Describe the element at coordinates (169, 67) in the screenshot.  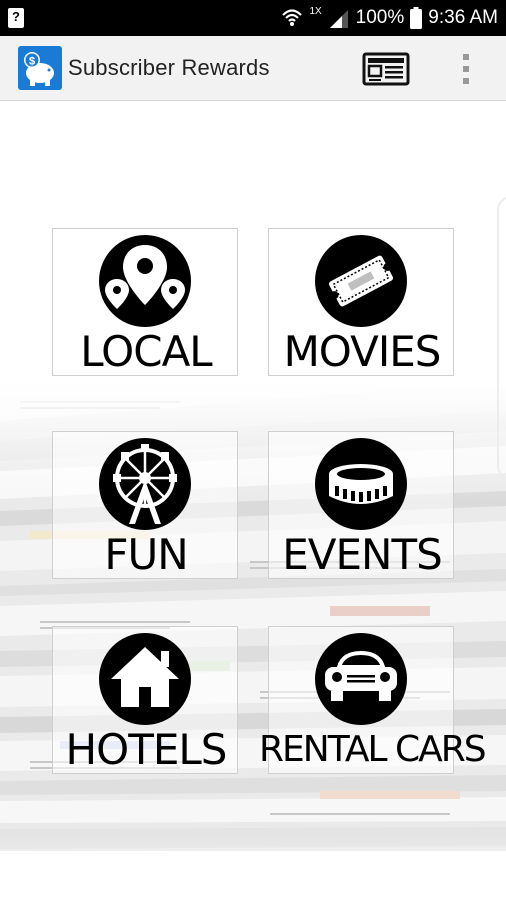
I see `app-title: Subscriber Rewards` at that location.